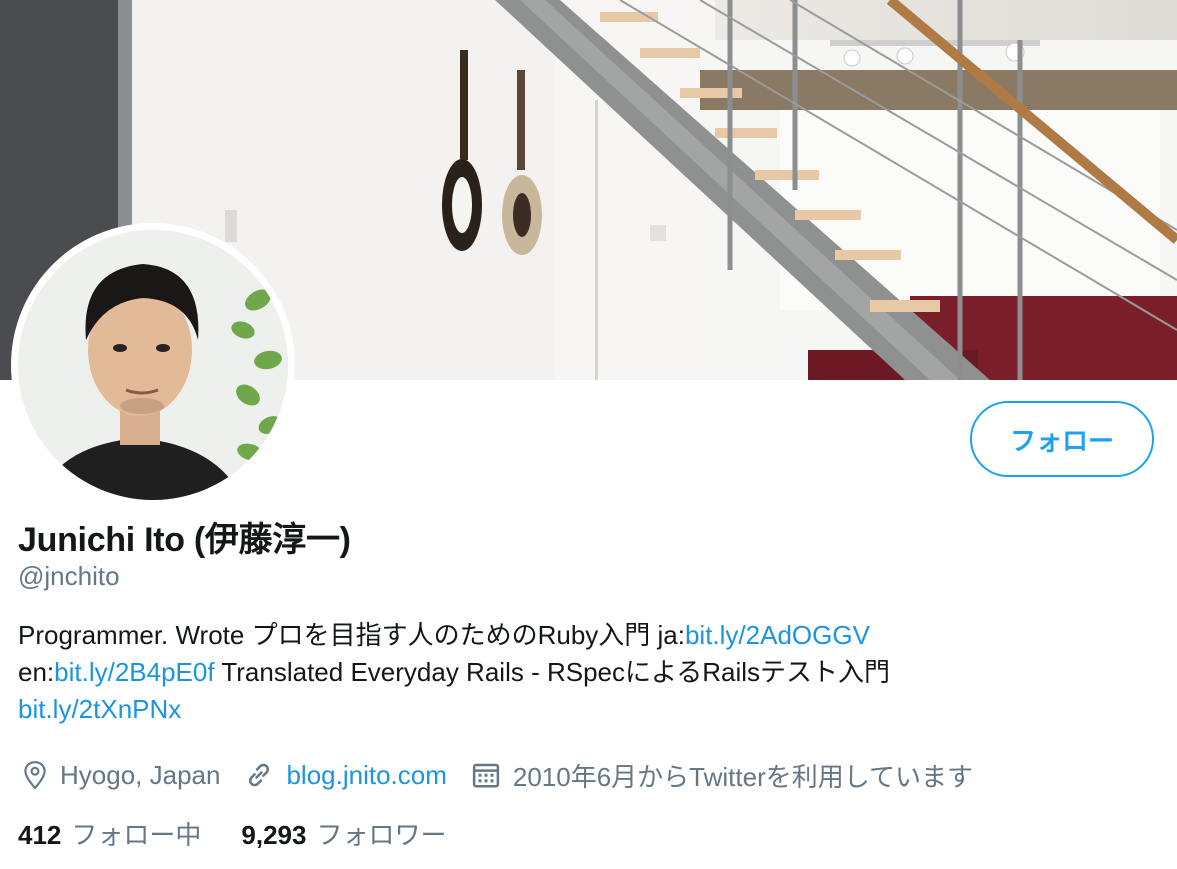 Image resolution: width=1177 pixels, height=869 pixels. I want to click on website-link: blog.jnito.com, so click(366, 775).